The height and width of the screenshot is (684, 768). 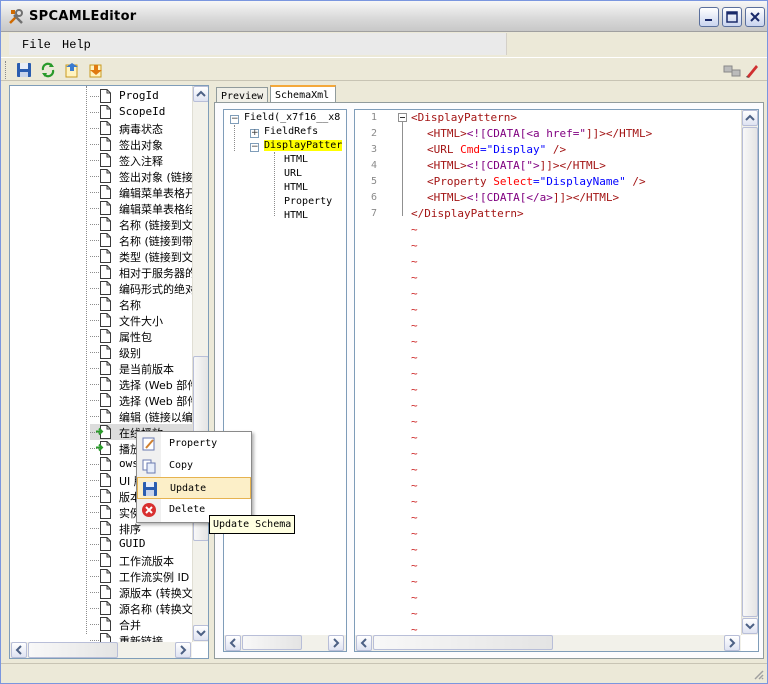 What do you see at coordinates (523, 197) in the screenshot?
I see `code-line-6: <HTML><![CDATA[</a>]]></HTML>` at bounding box center [523, 197].